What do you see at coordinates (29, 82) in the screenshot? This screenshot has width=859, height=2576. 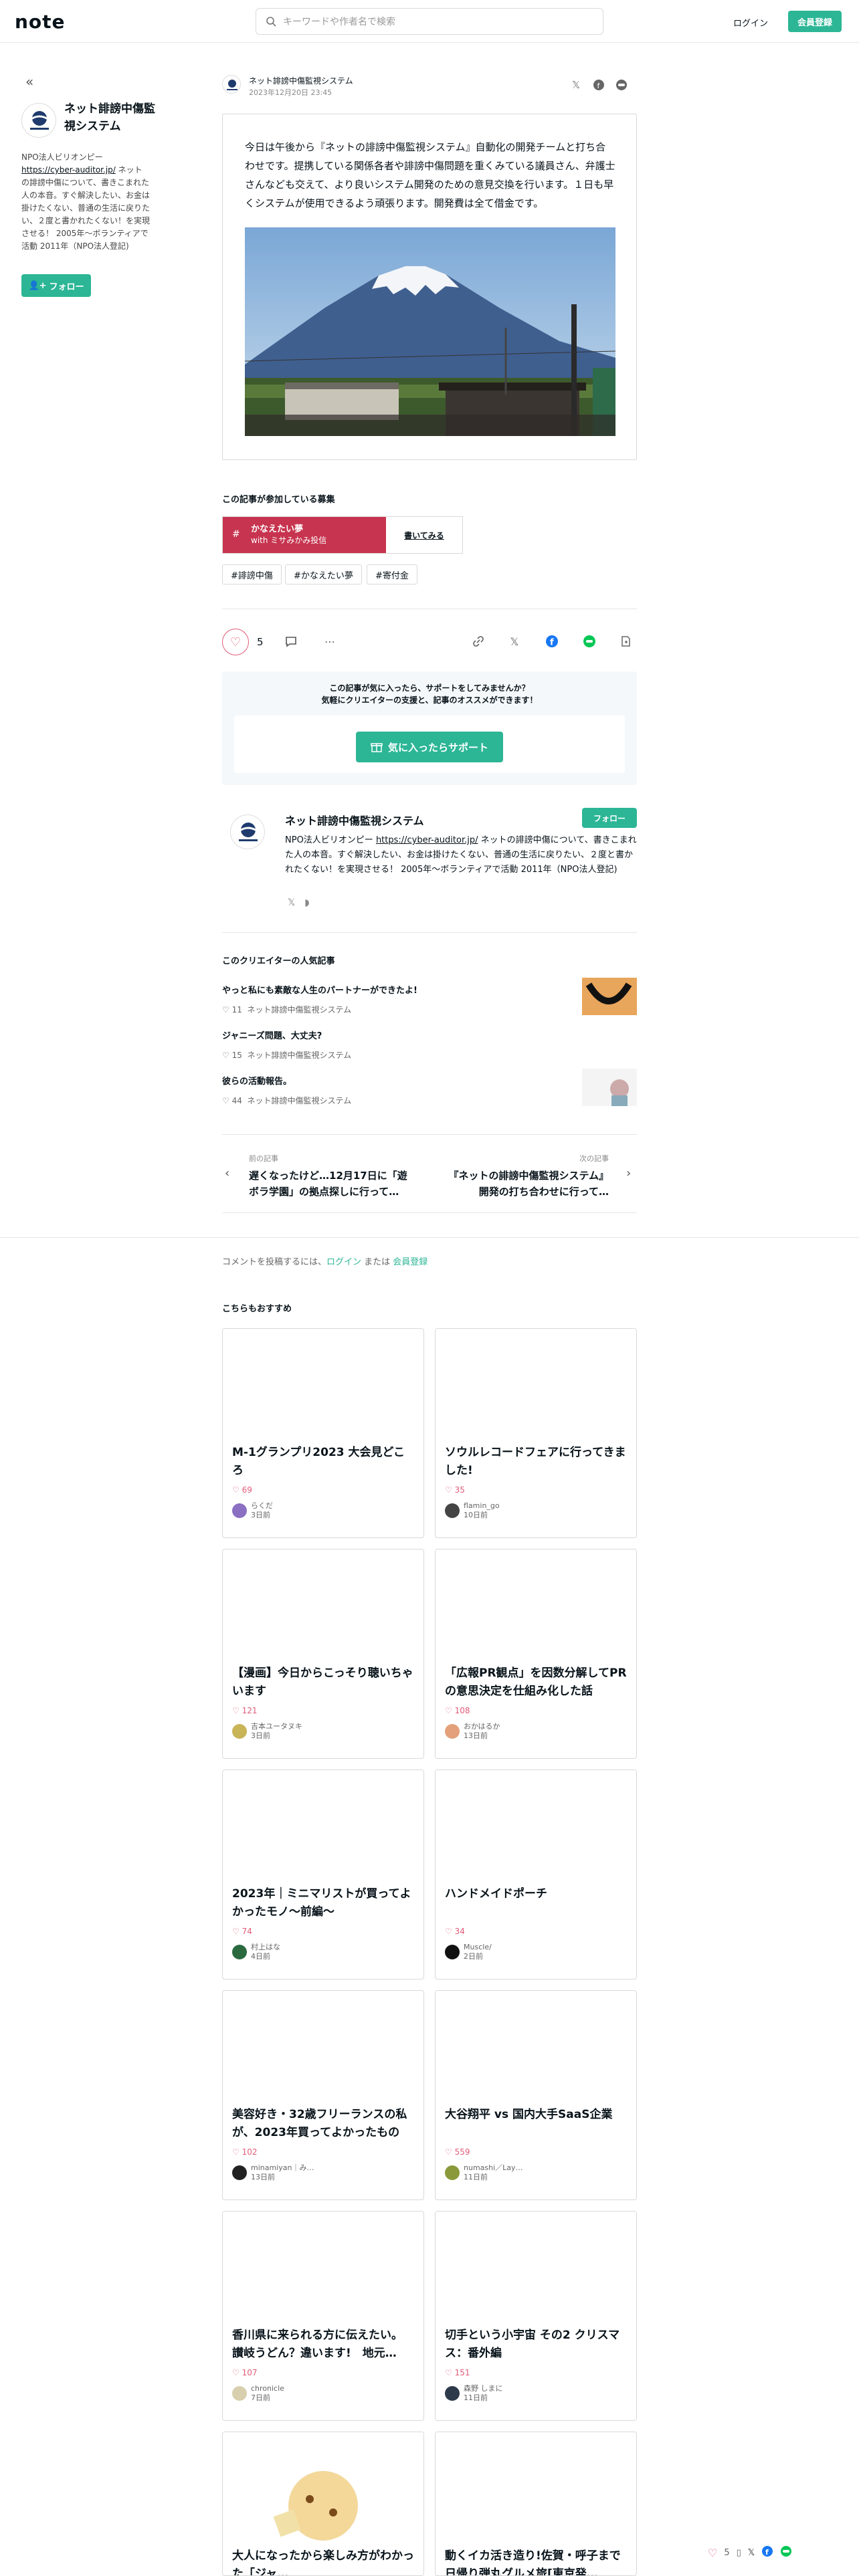 I see `collapse-sidebar-icon: «` at bounding box center [29, 82].